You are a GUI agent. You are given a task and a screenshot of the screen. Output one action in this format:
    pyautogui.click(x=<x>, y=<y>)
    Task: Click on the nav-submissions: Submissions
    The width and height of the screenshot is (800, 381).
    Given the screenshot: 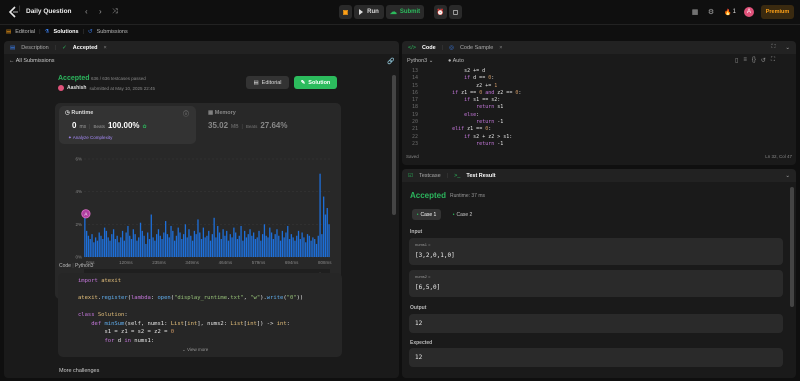 What is the action you would take?
    pyautogui.click(x=112, y=32)
    